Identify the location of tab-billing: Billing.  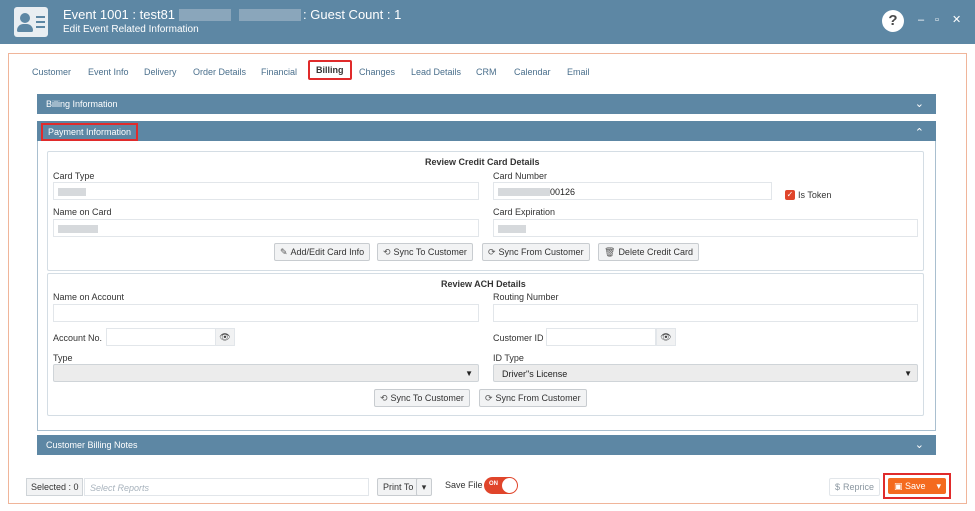
(330, 70).